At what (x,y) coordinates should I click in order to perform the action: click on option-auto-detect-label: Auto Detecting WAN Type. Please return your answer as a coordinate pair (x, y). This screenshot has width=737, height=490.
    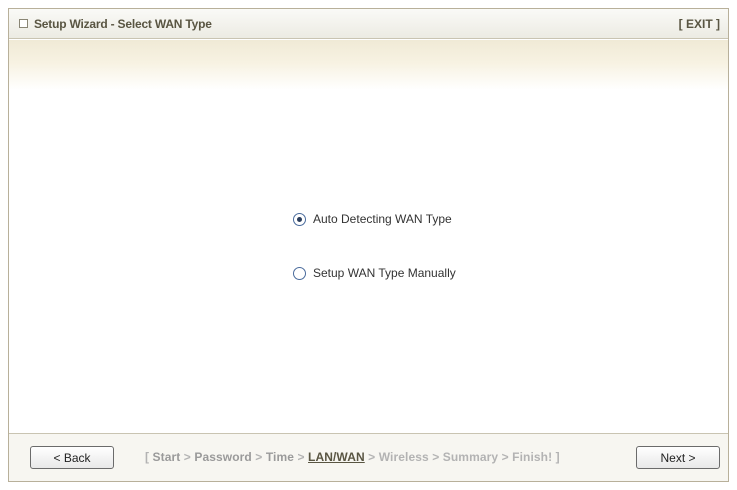
    Looking at the image, I should click on (382, 219).